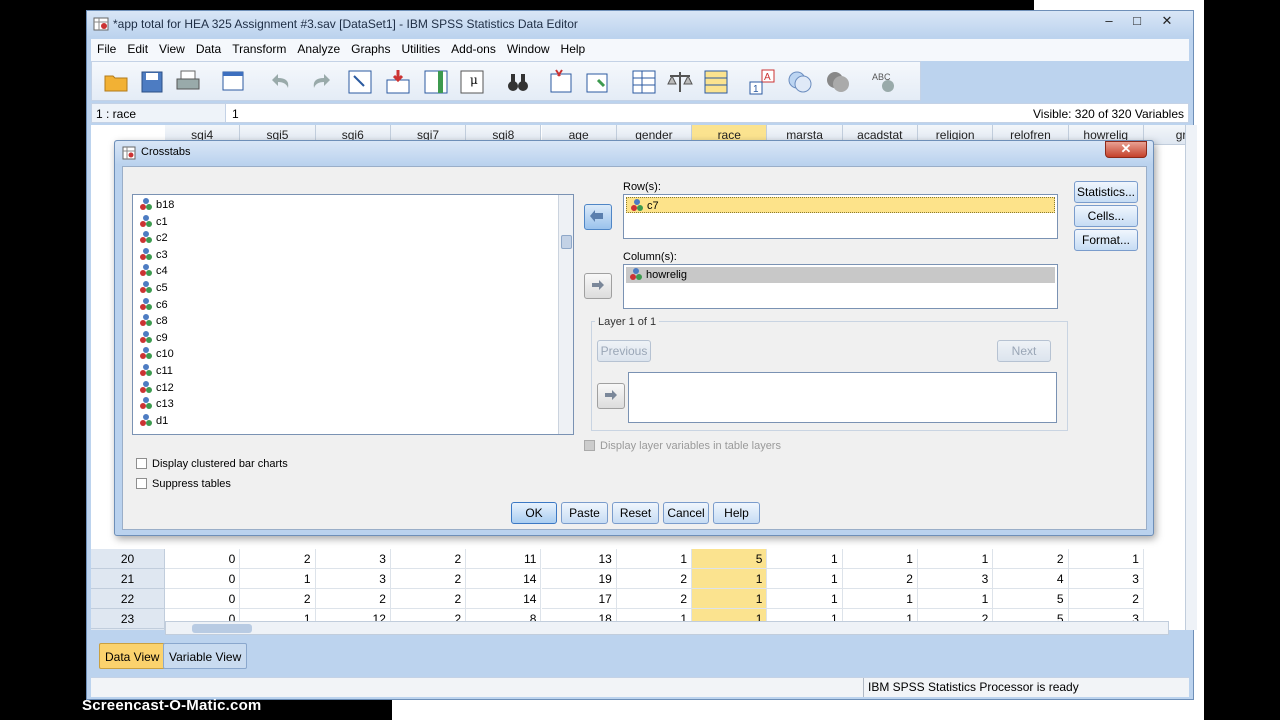 The height and width of the screenshot is (720, 1280). Describe the element at coordinates (318, 47) in the screenshot. I see `menu-analyze: Analyze` at that location.